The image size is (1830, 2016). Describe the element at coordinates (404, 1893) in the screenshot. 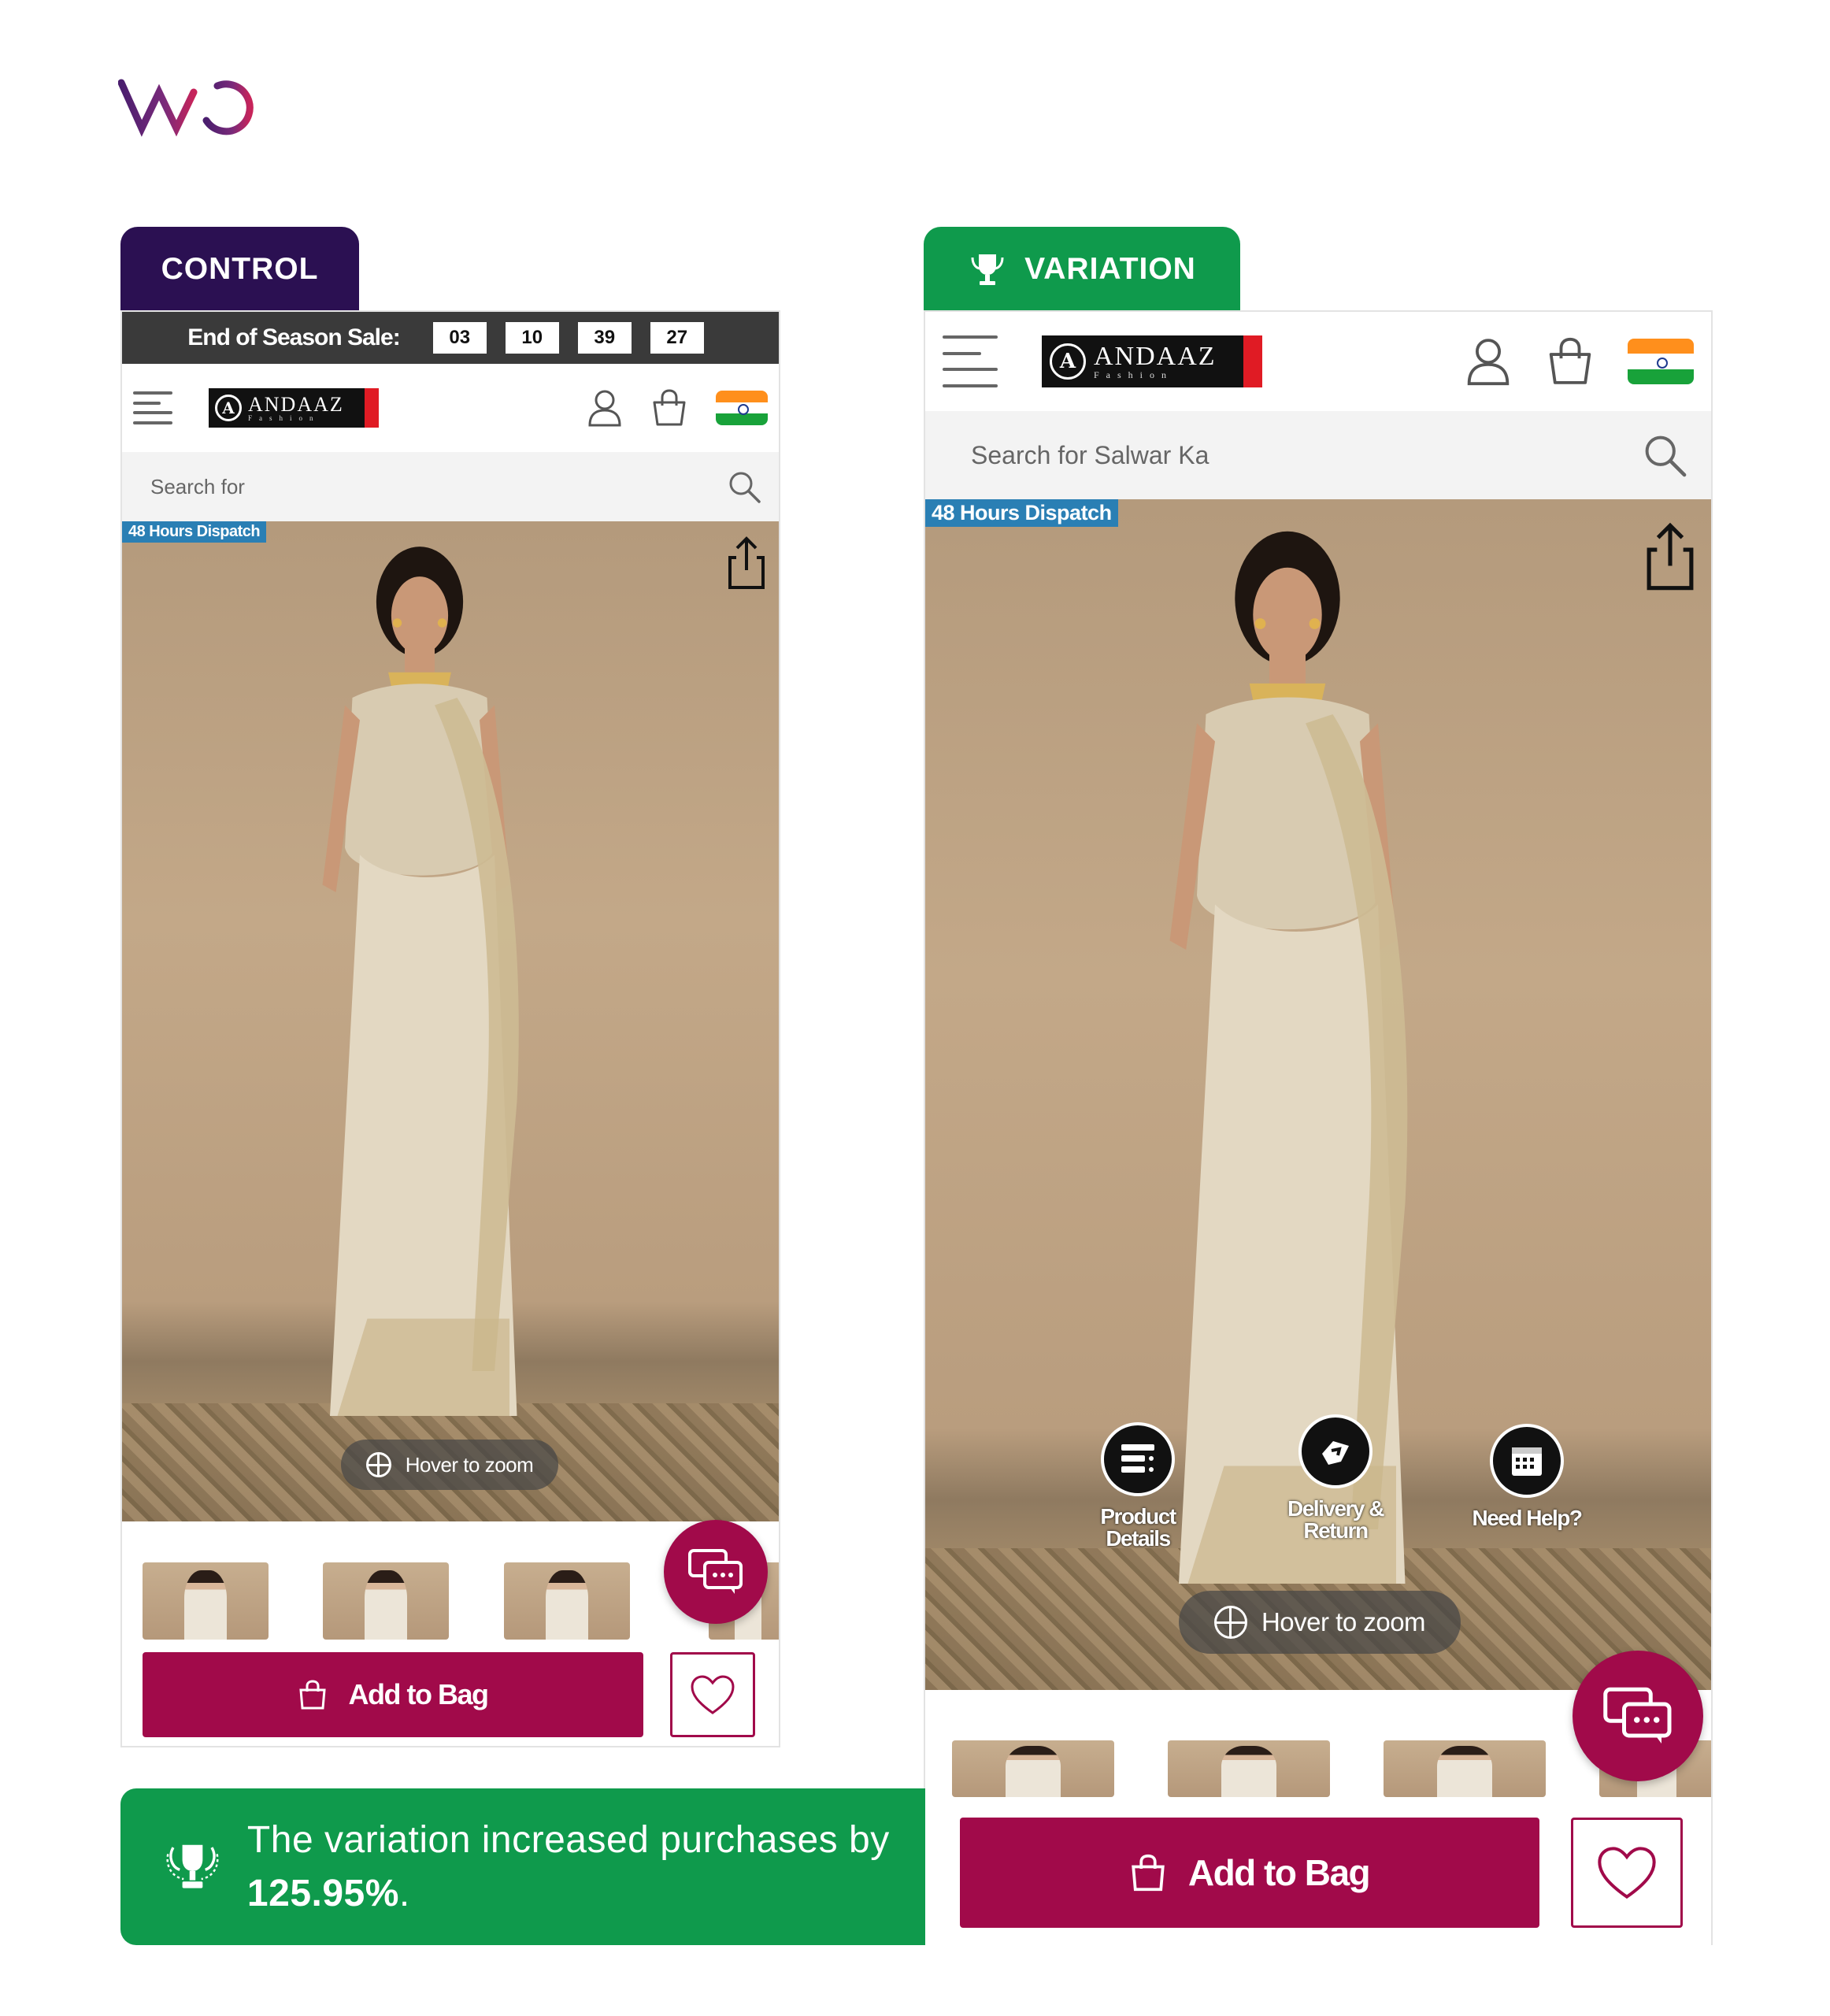

I see `result-suffix: .` at that location.